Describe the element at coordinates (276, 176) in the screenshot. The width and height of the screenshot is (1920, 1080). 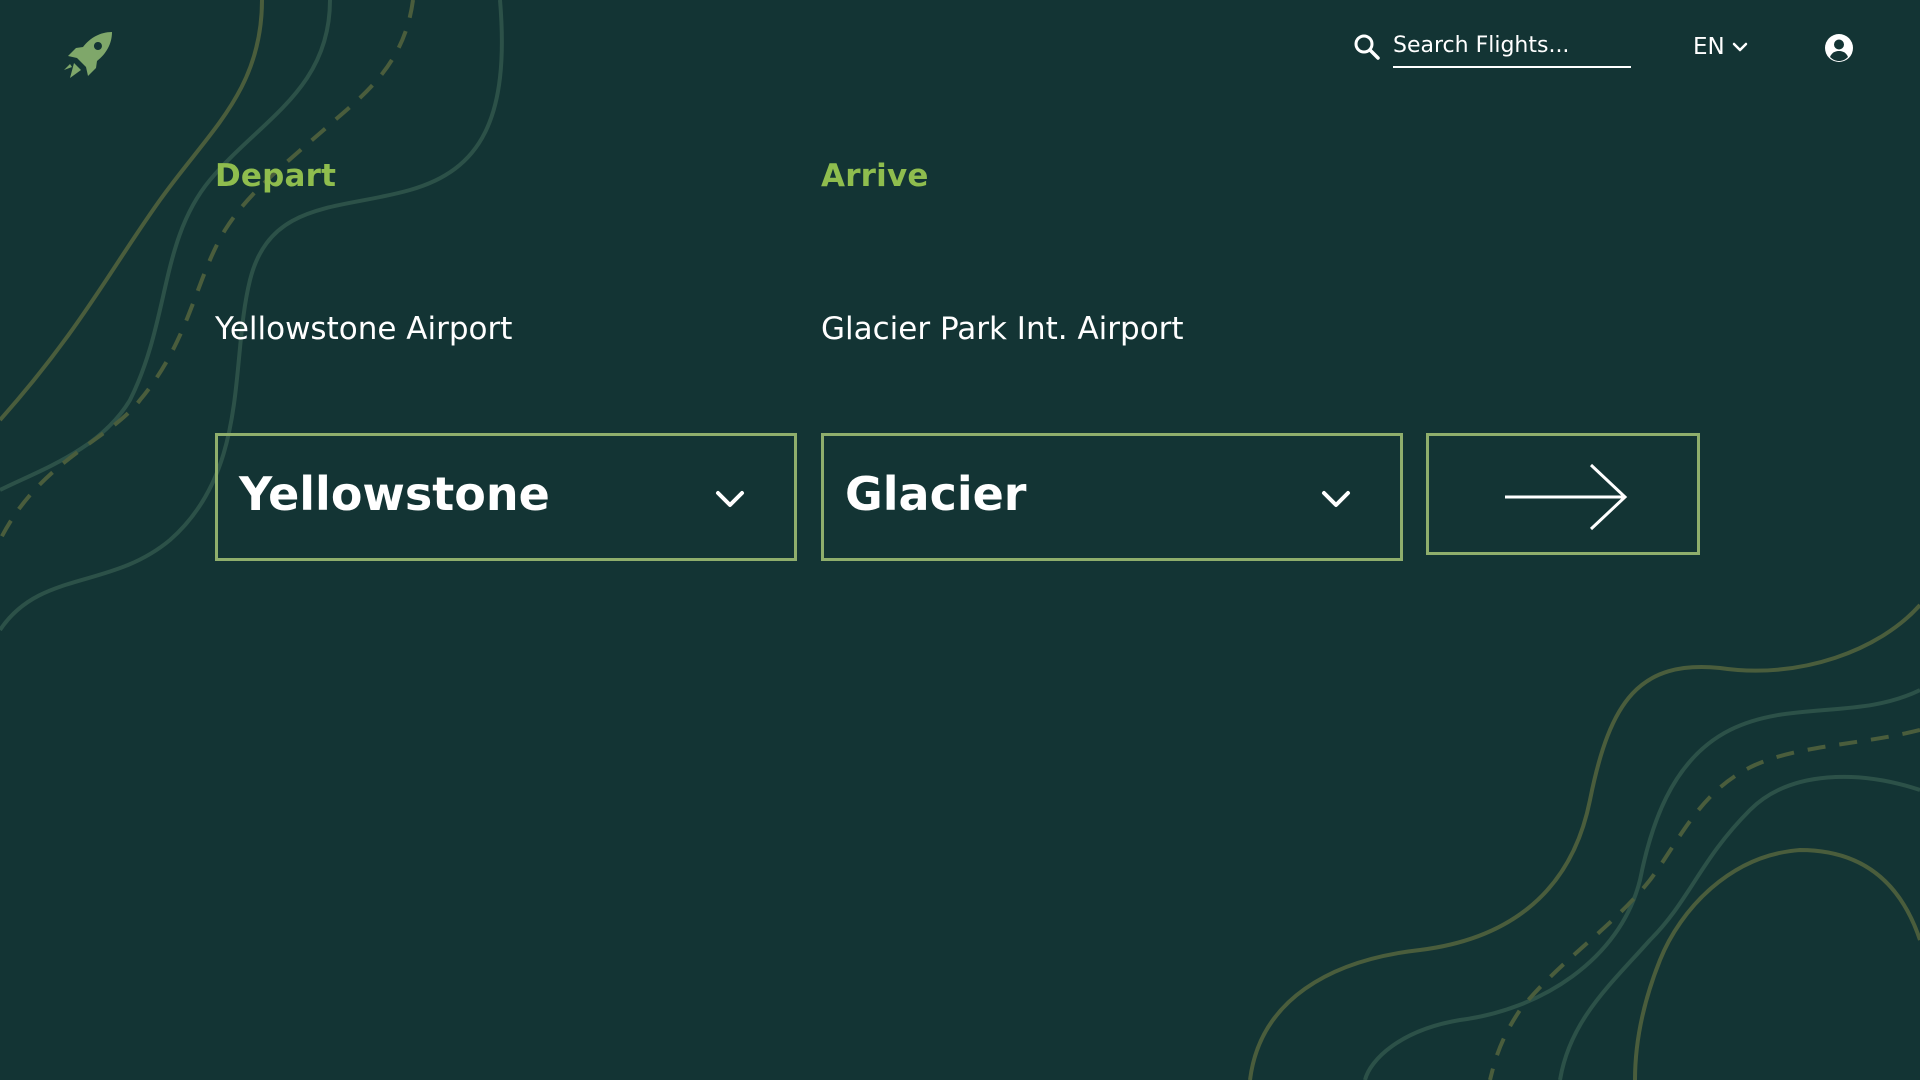
I see `depart-label: Depart` at that location.